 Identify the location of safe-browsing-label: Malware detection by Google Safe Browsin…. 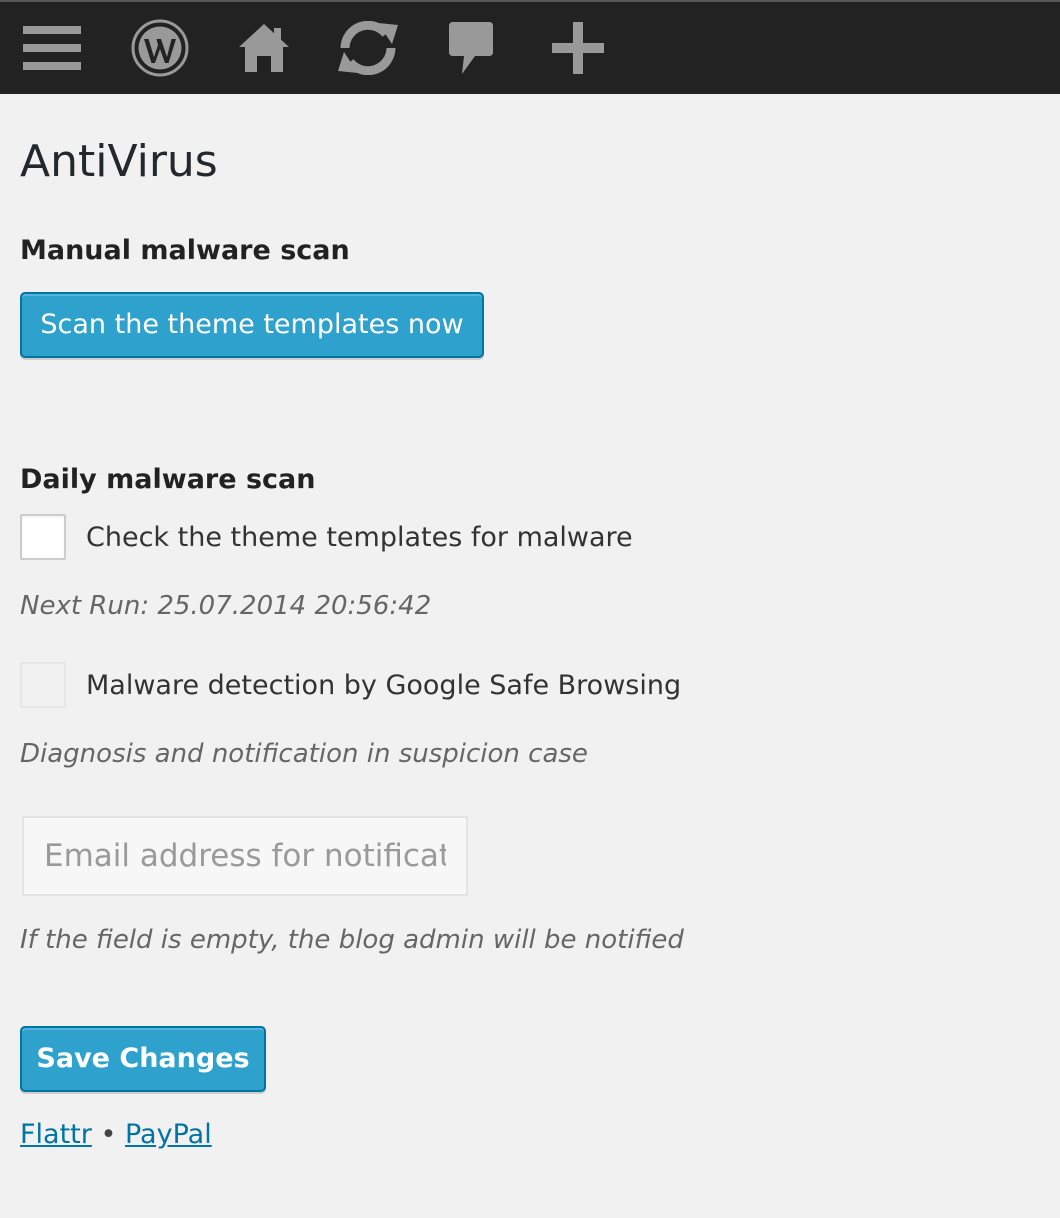
(383, 686).